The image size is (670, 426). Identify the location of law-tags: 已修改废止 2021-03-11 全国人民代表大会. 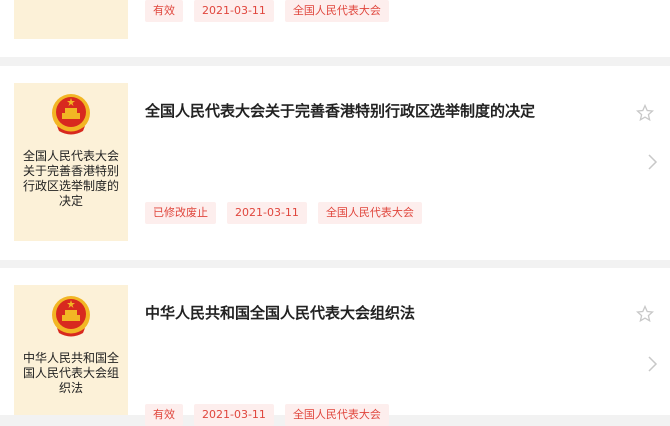
(289, 213).